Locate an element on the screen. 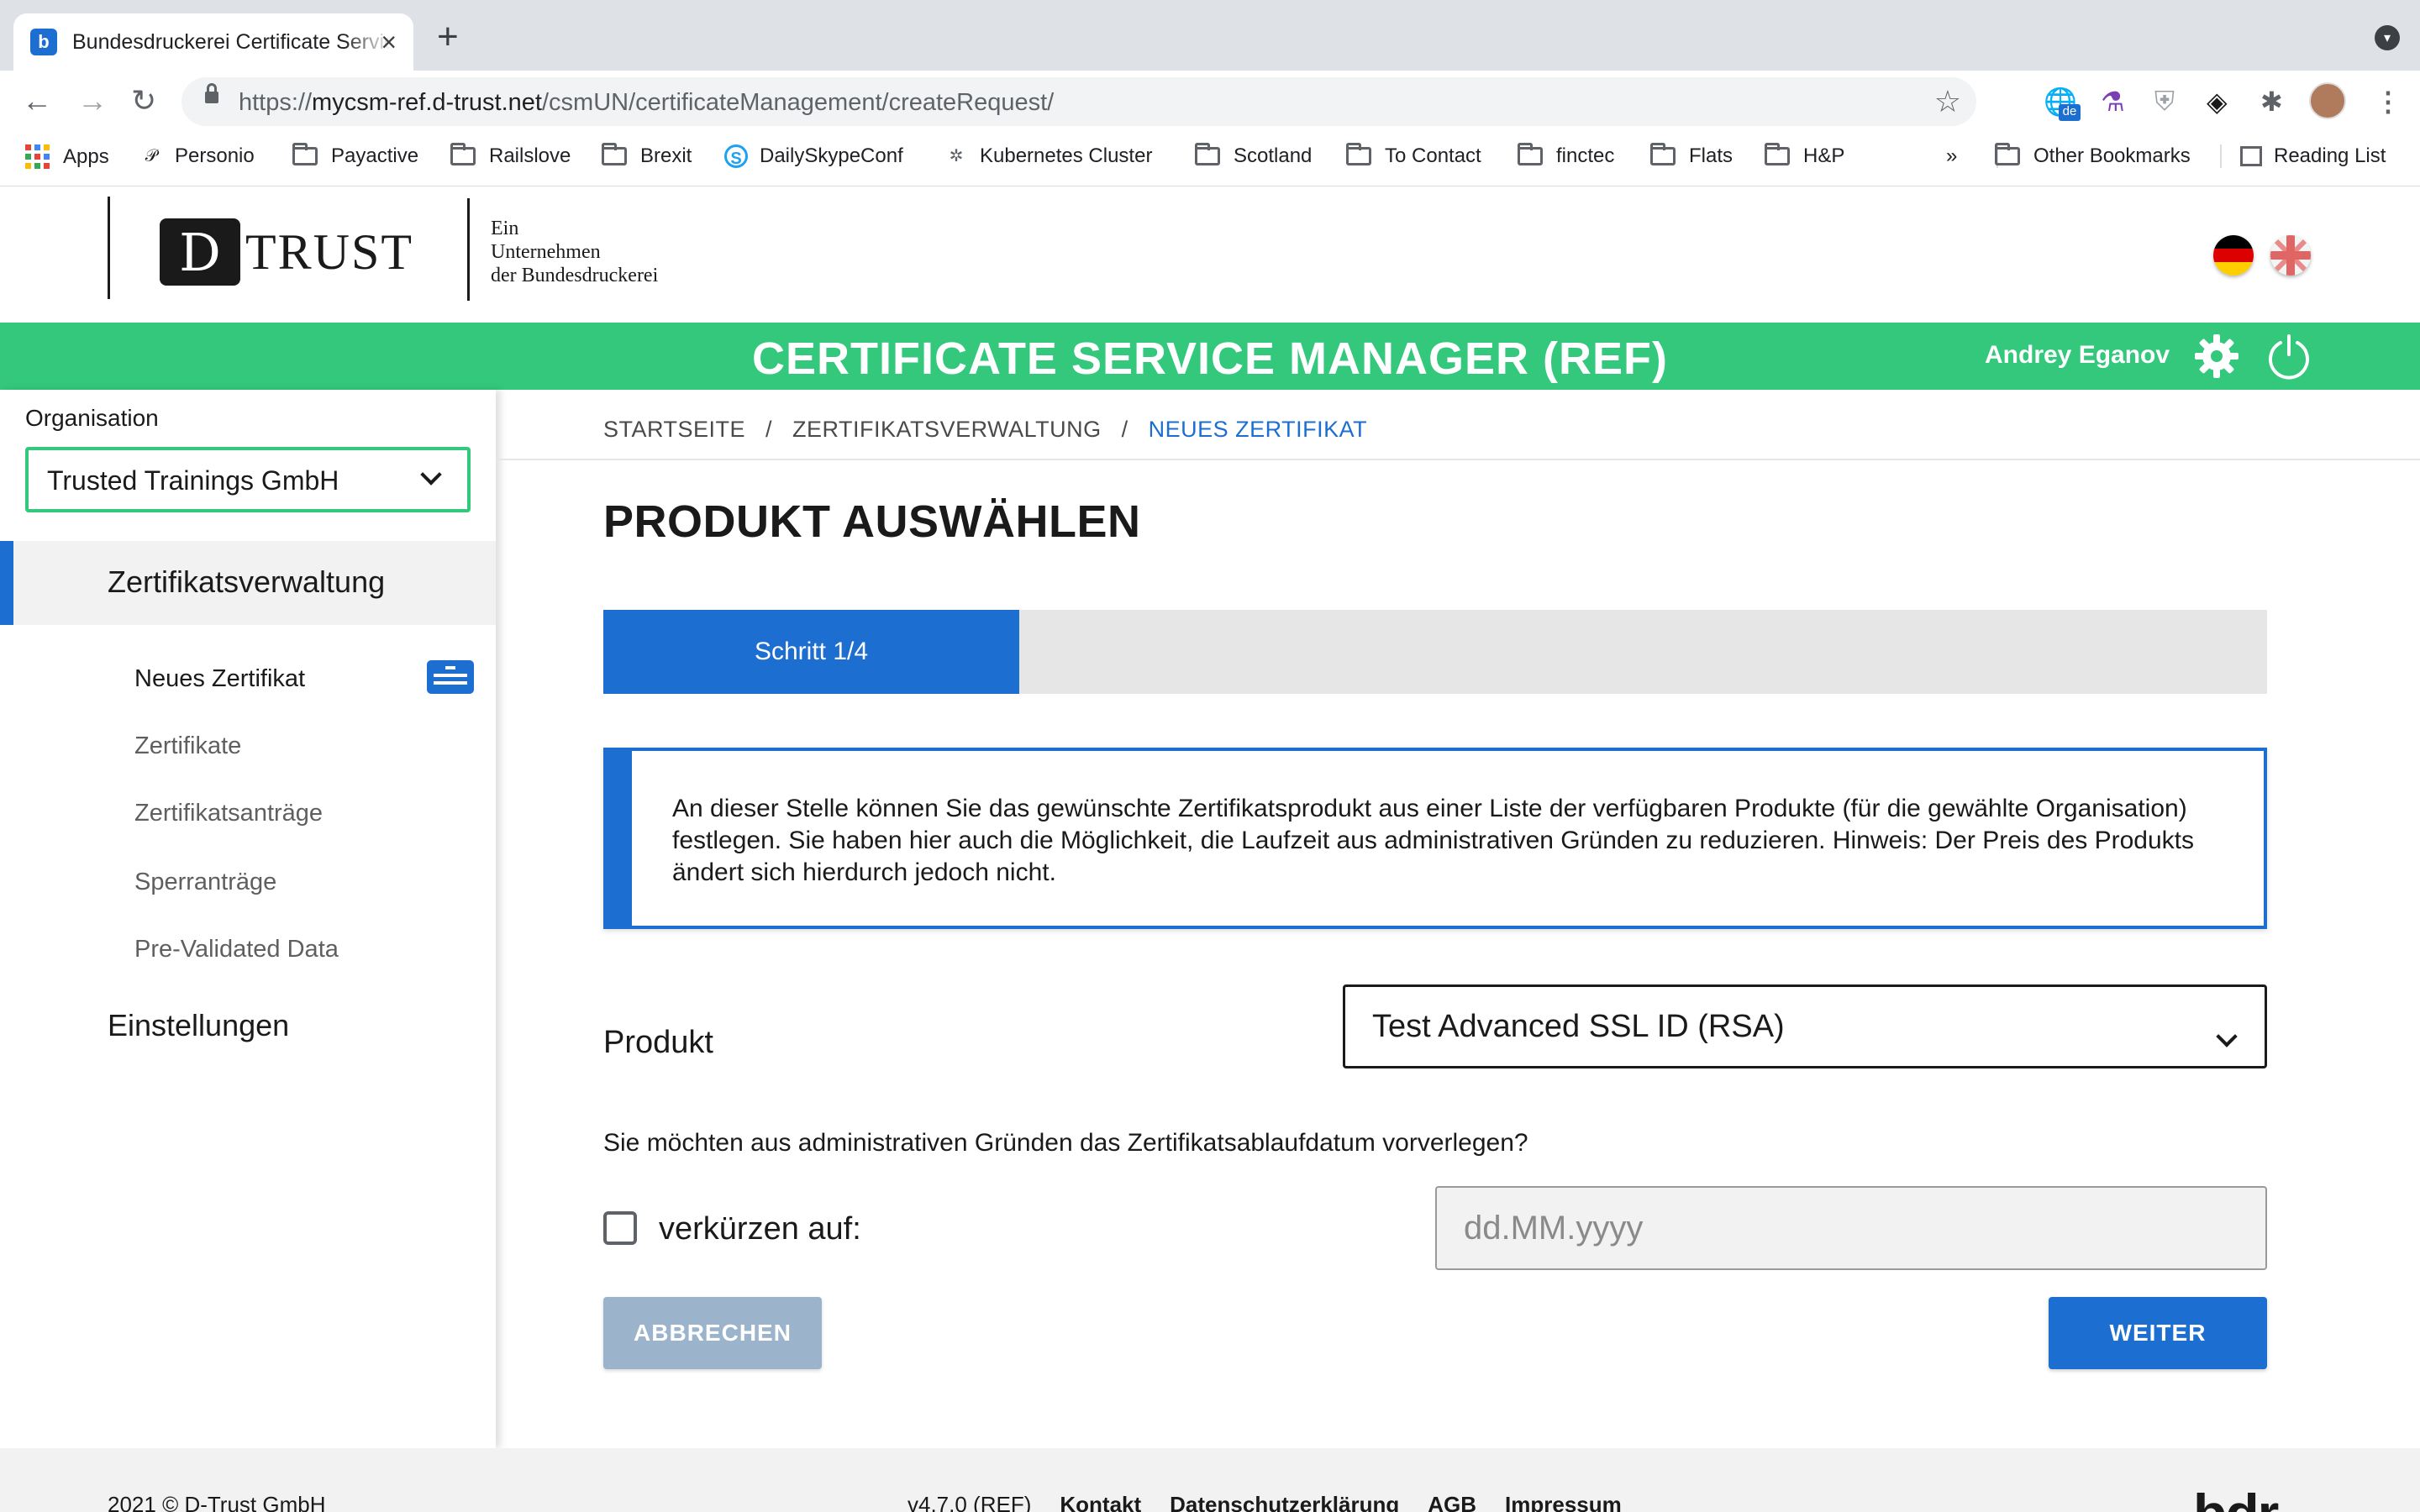  bookmark-other-bookmarks: Other Bookmarks is located at coordinates (2093, 155).